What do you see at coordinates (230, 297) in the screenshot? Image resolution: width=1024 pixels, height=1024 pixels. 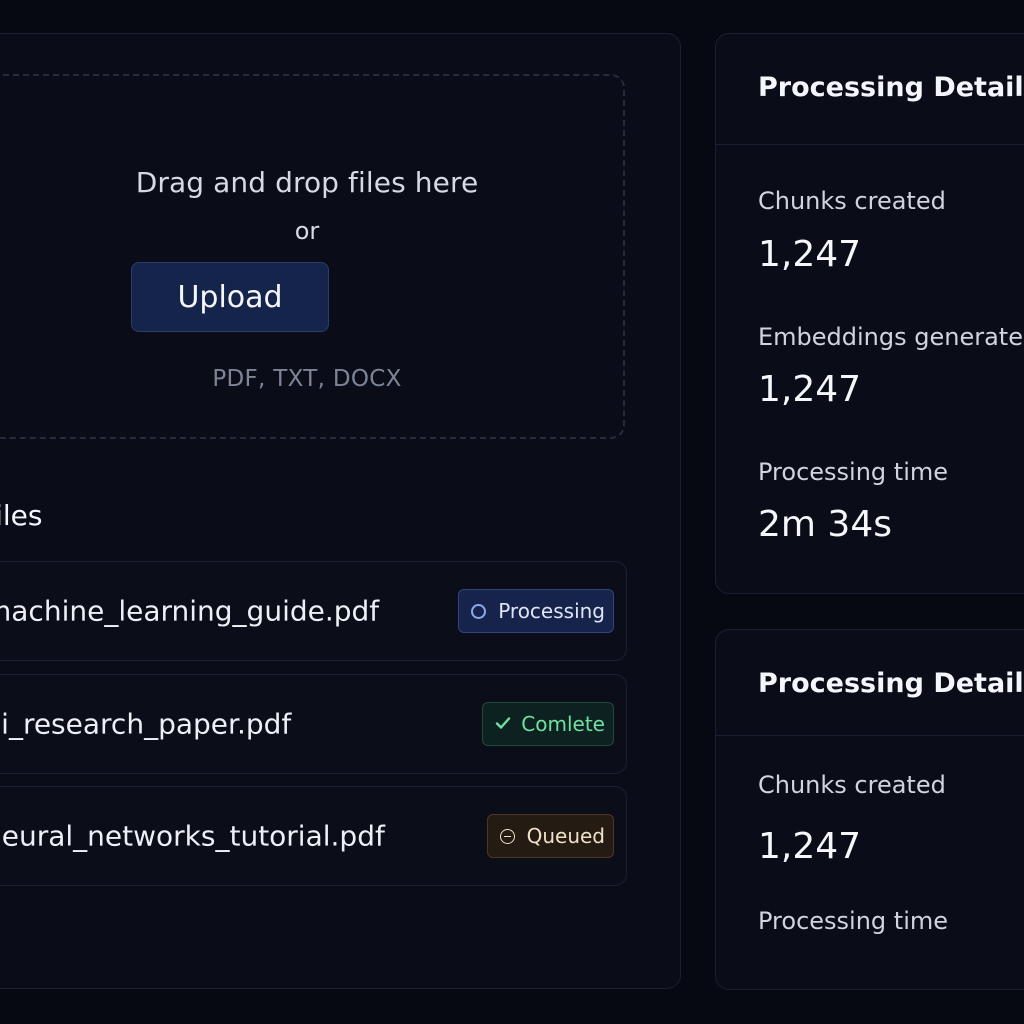 I see `upload-button: Upload` at bounding box center [230, 297].